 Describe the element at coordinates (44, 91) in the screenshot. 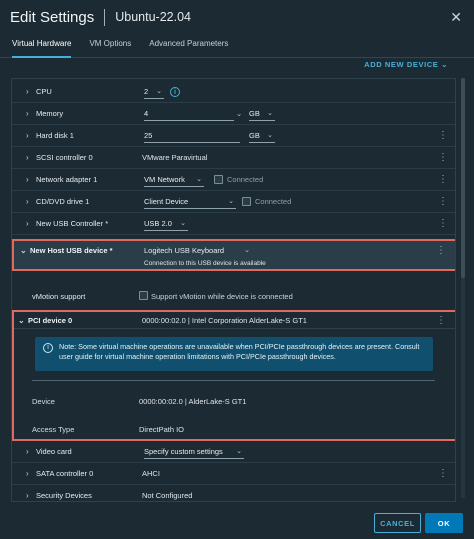

I see `cpu-label: CPU` at that location.